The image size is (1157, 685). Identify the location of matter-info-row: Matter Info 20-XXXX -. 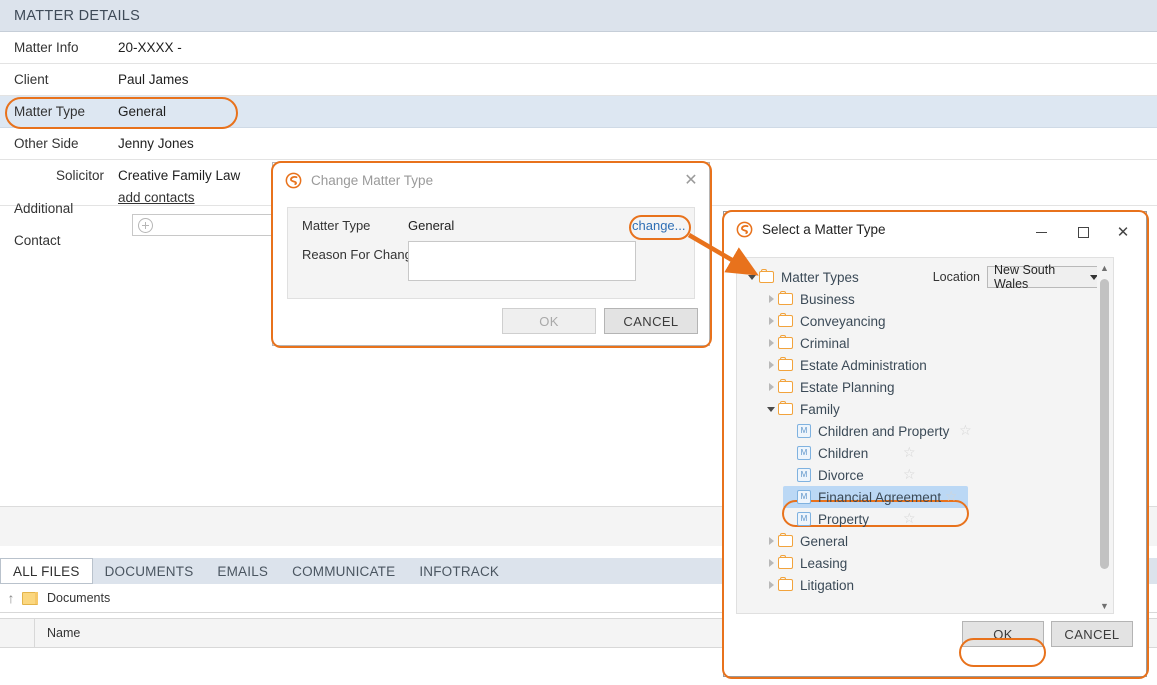
(578, 48).